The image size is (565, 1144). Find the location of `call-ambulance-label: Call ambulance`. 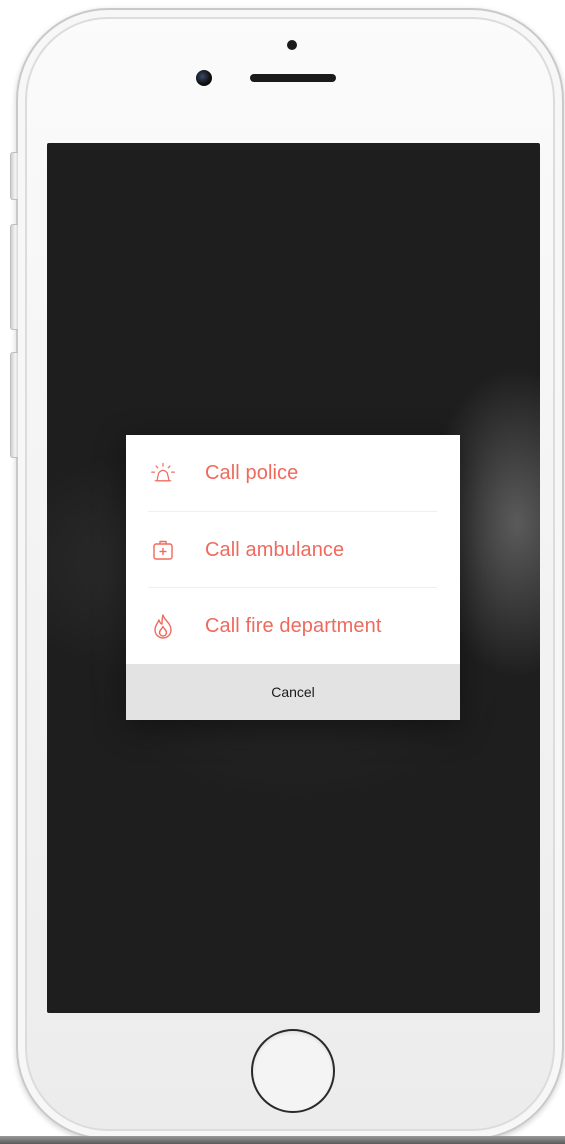

call-ambulance-label: Call ambulance is located at coordinates (275, 549).